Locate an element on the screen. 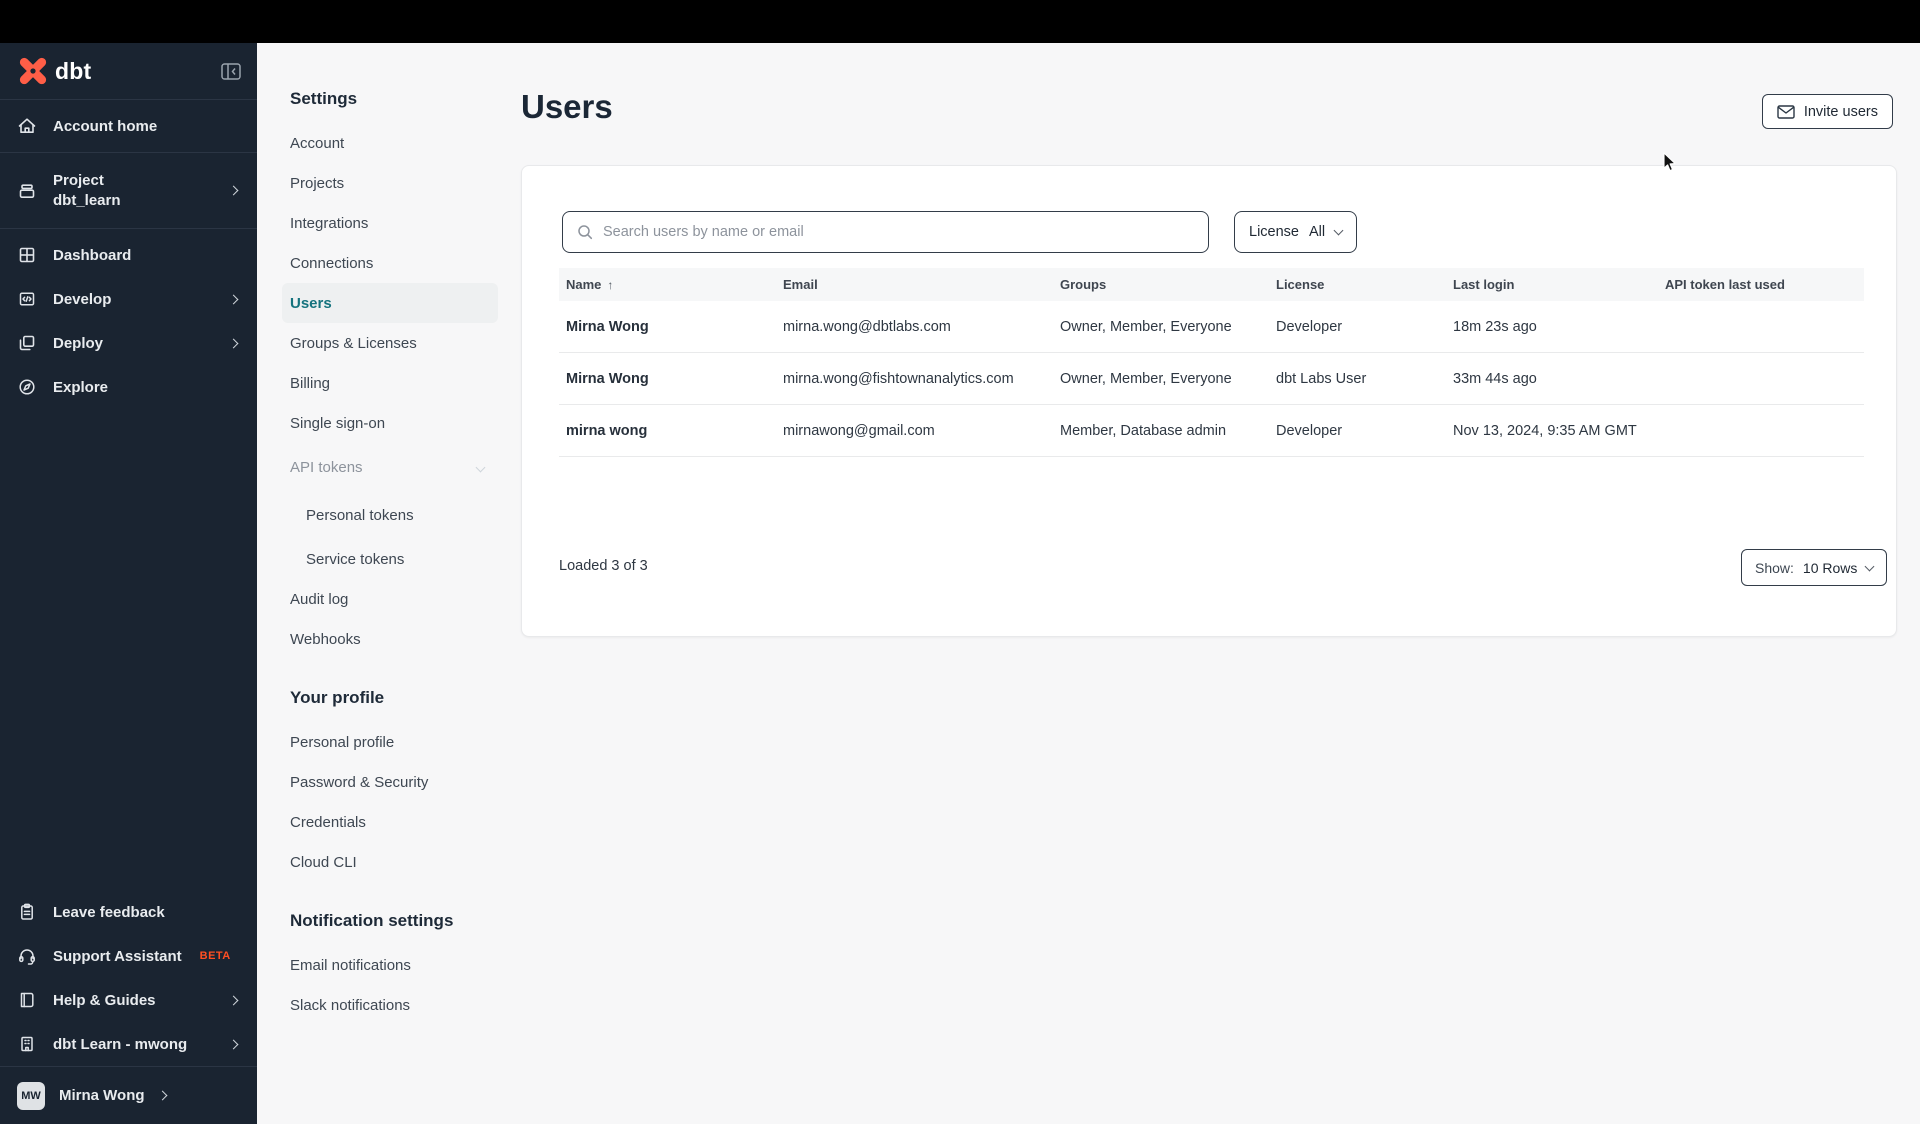  sidebar-item-label: Deploy is located at coordinates (78, 343).